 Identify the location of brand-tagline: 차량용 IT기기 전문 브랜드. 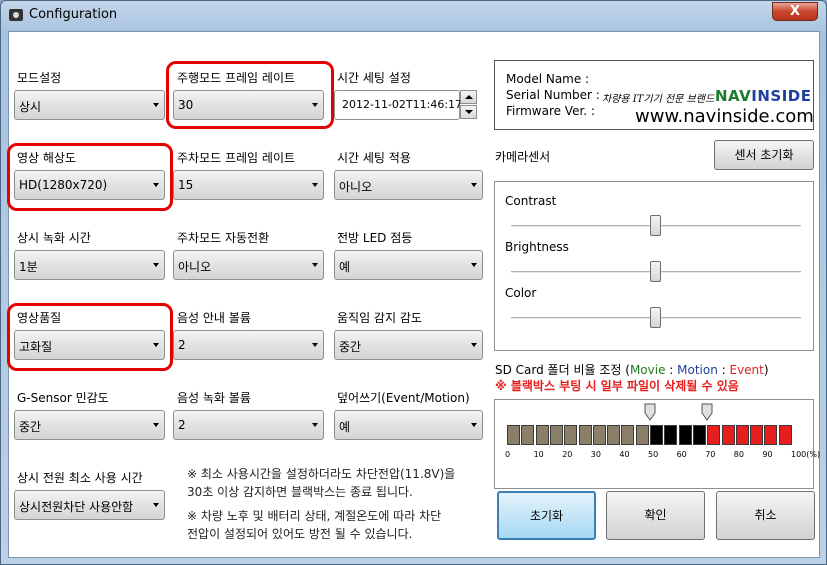
(658, 99).